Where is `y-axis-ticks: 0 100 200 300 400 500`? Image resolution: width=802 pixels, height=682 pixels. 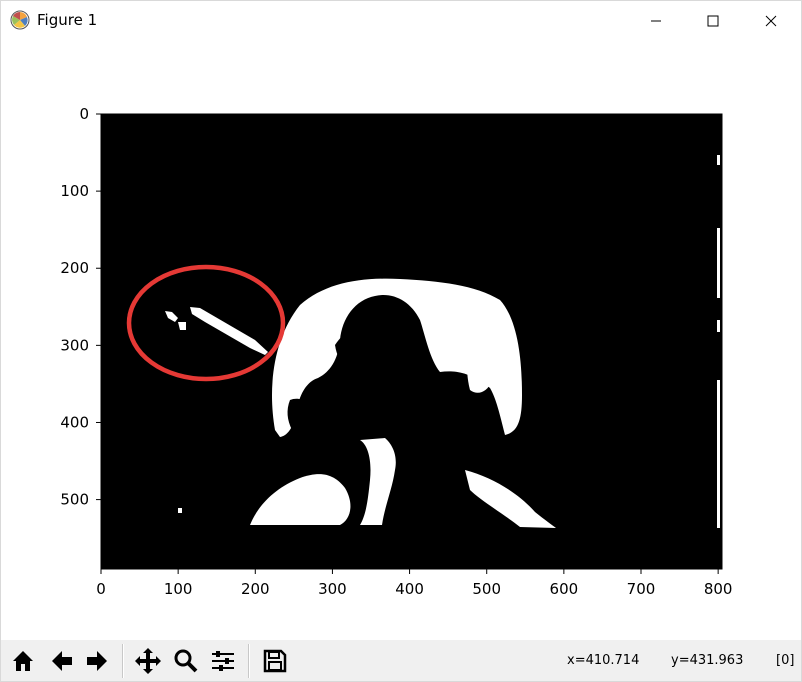 y-axis-ticks: 0 100 200 300 400 500 is located at coordinates (80, 307).